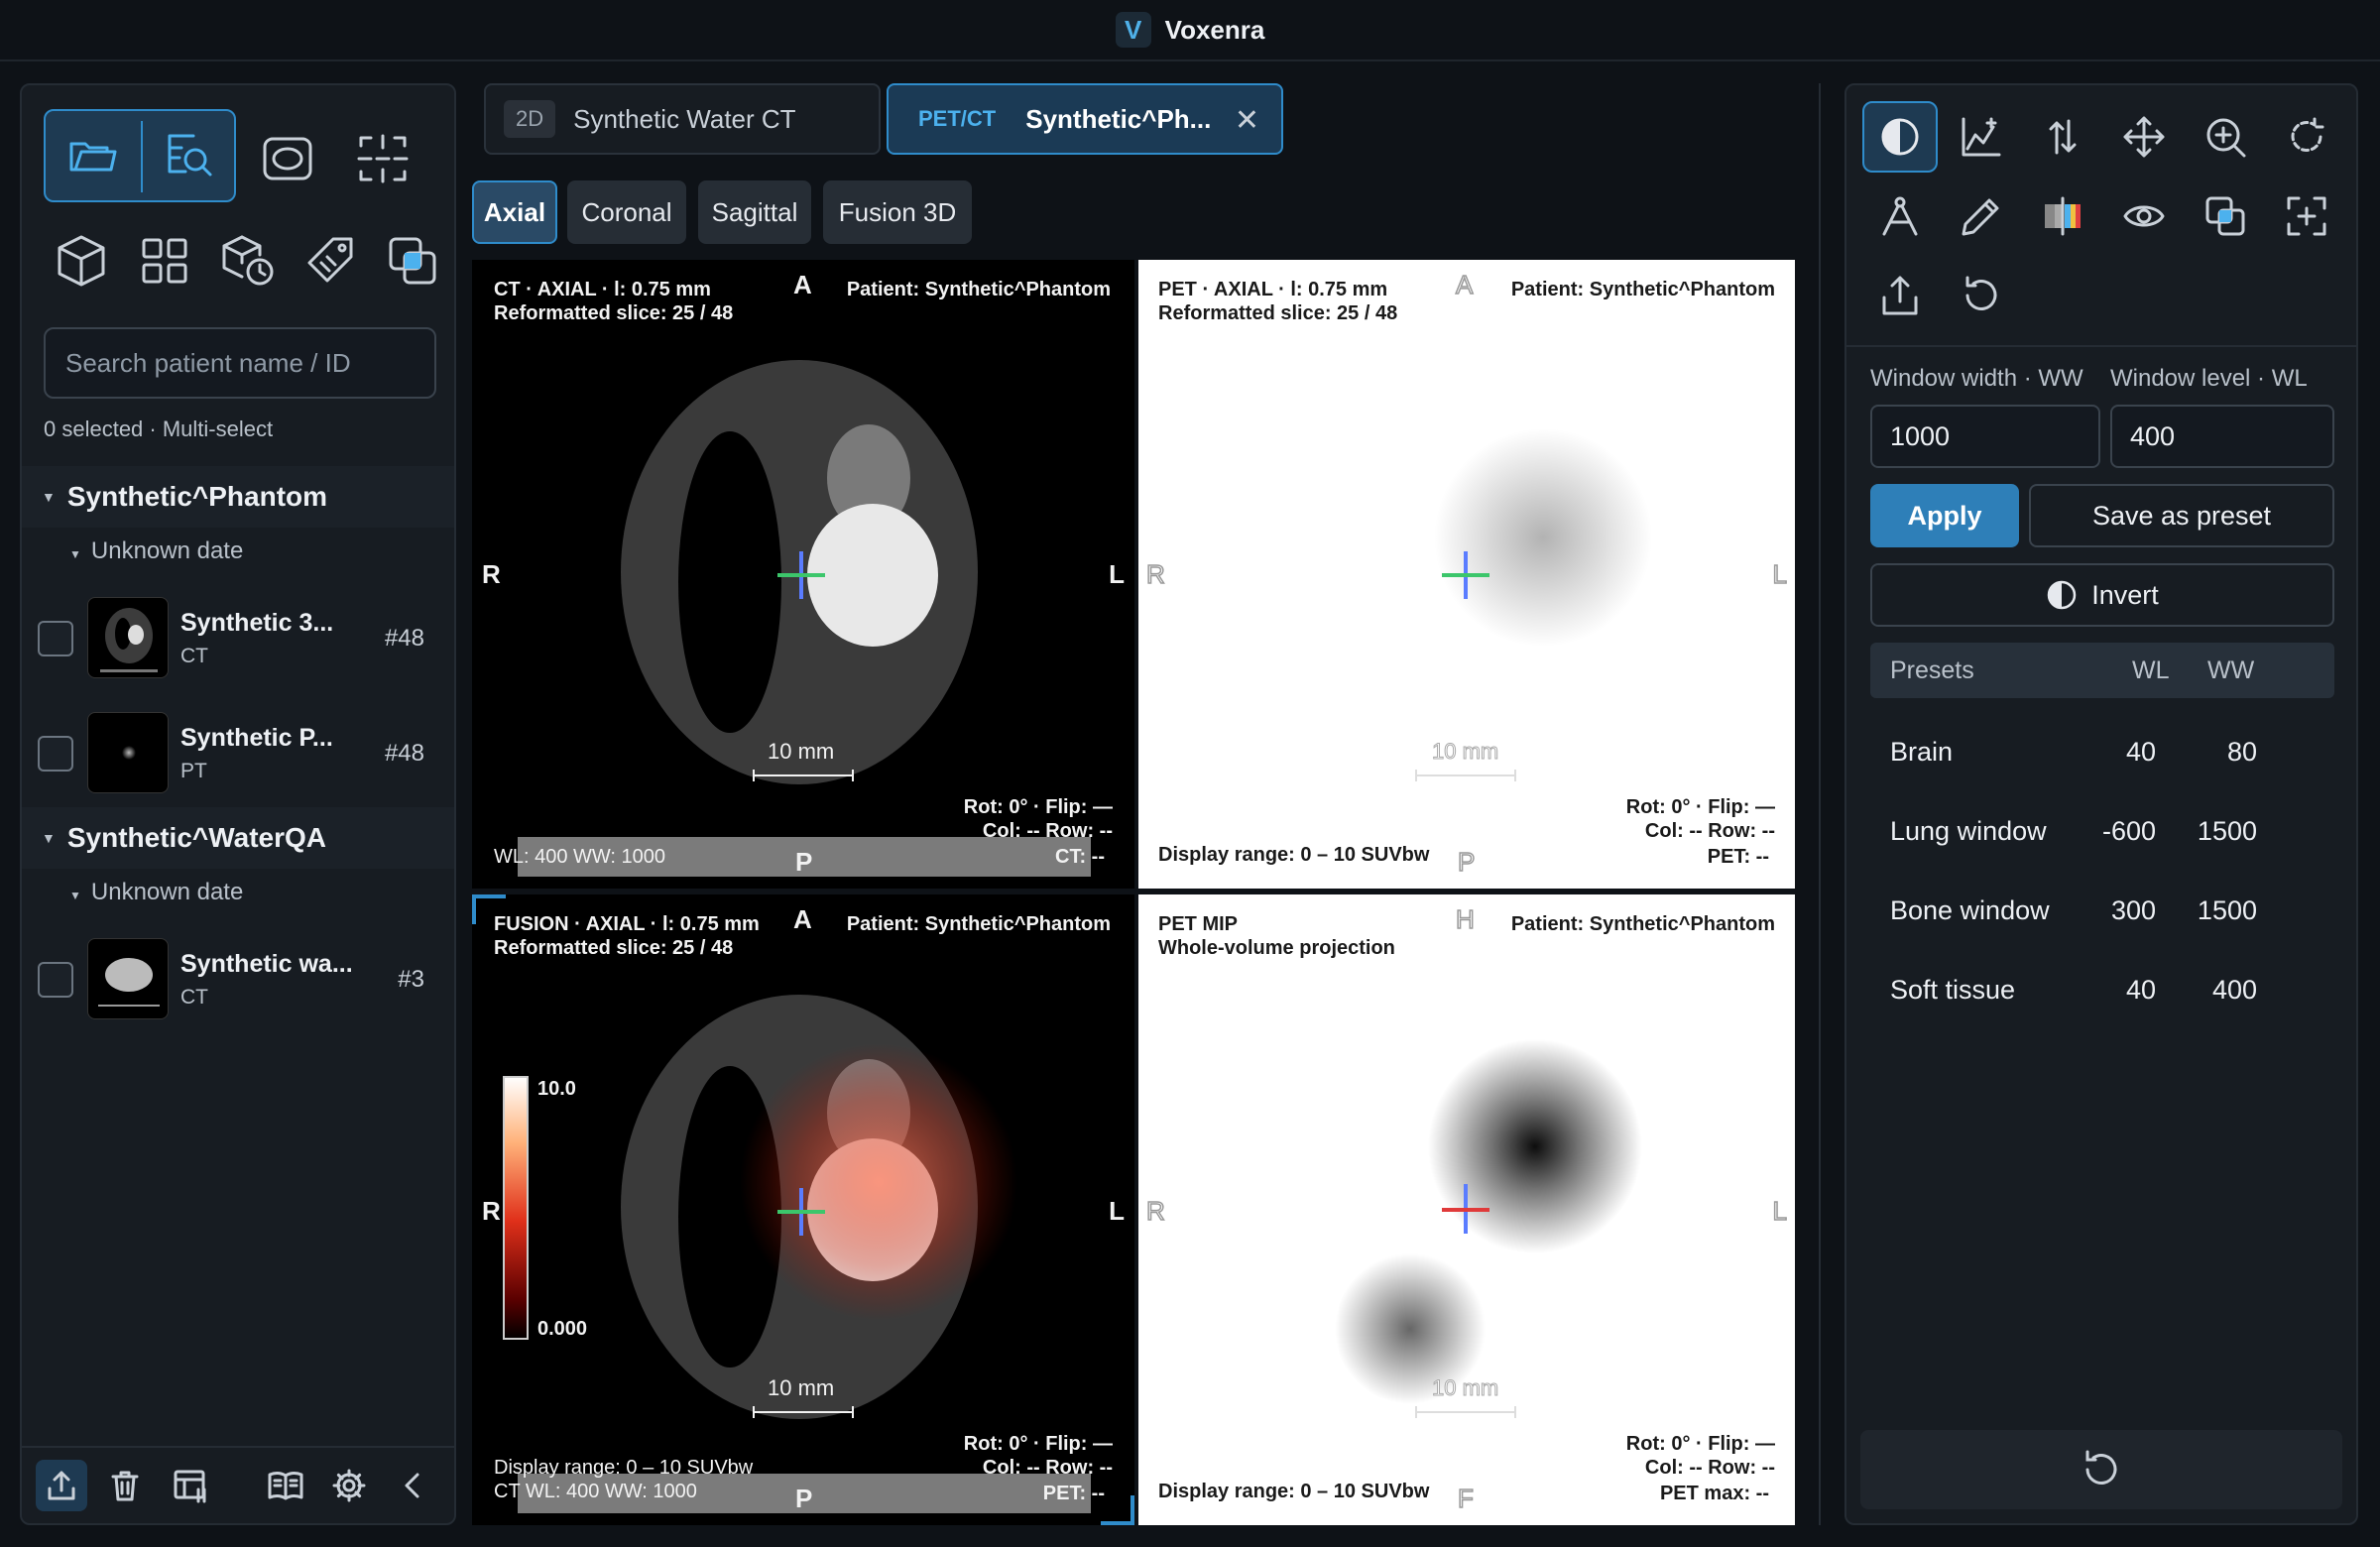 The width and height of the screenshot is (2380, 1547). Describe the element at coordinates (238, 497) in the screenshot. I see `patient-row: ▼ Synthetic^Phantom` at that location.